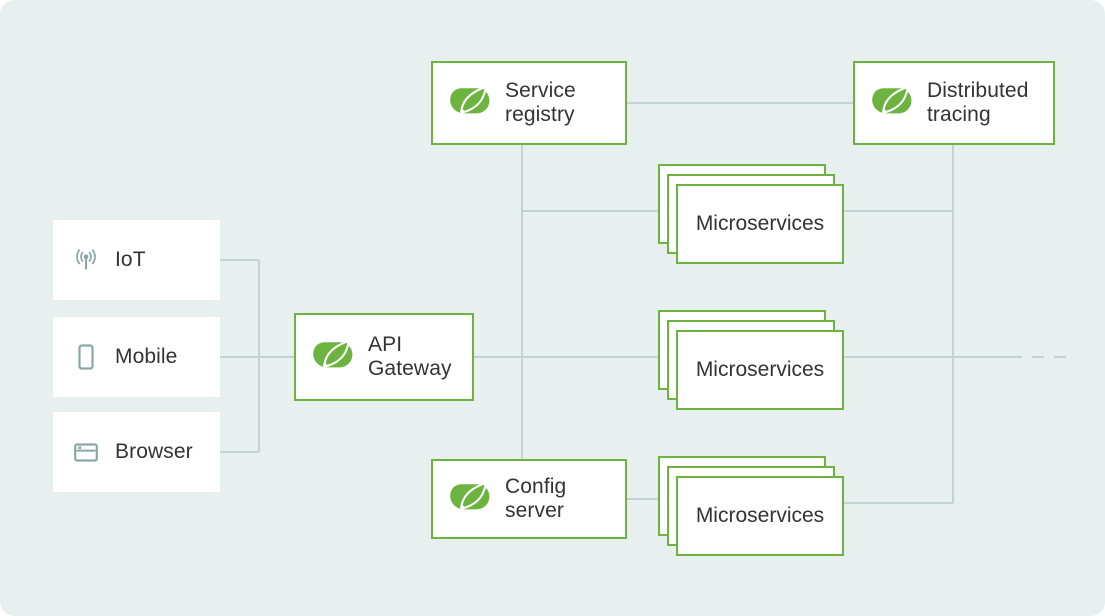 This screenshot has width=1105, height=616. I want to click on microservices-stack-1: Microservices, so click(751, 214).